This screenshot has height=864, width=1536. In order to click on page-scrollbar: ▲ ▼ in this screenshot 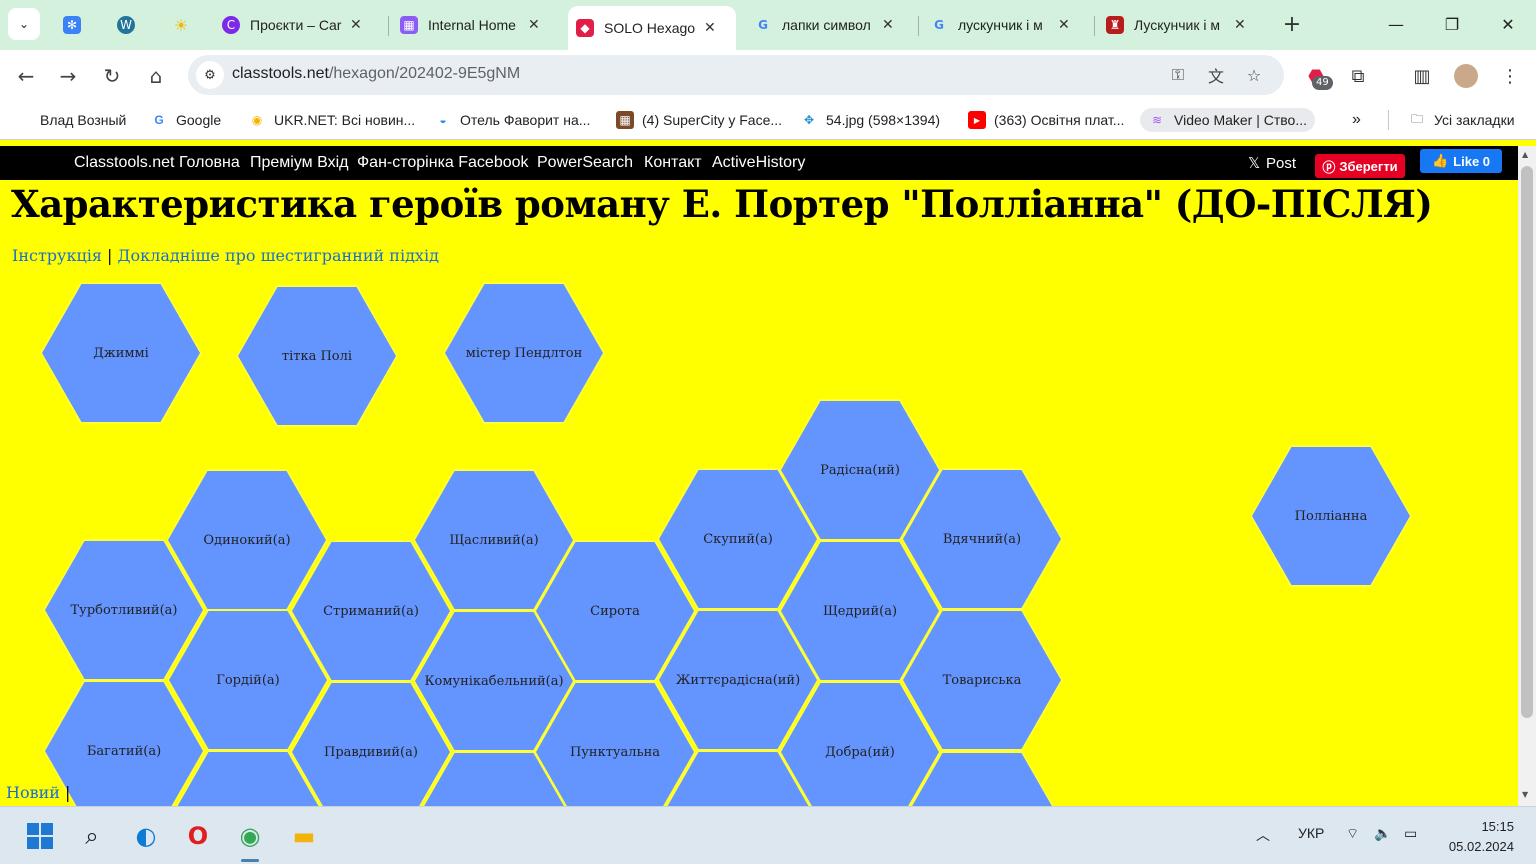, I will do `click(1527, 476)`.